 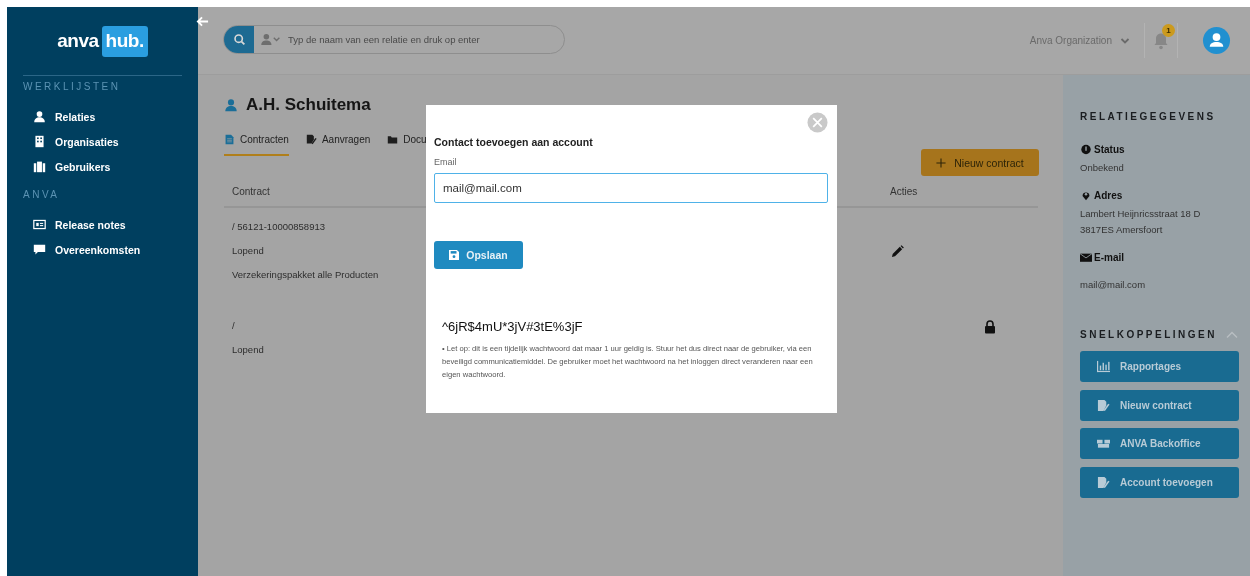 What do you see at coordinates (1113, 285) in the screenshot?
I see `field-value: mail@mail.com` at bounding box center [1113, 285].